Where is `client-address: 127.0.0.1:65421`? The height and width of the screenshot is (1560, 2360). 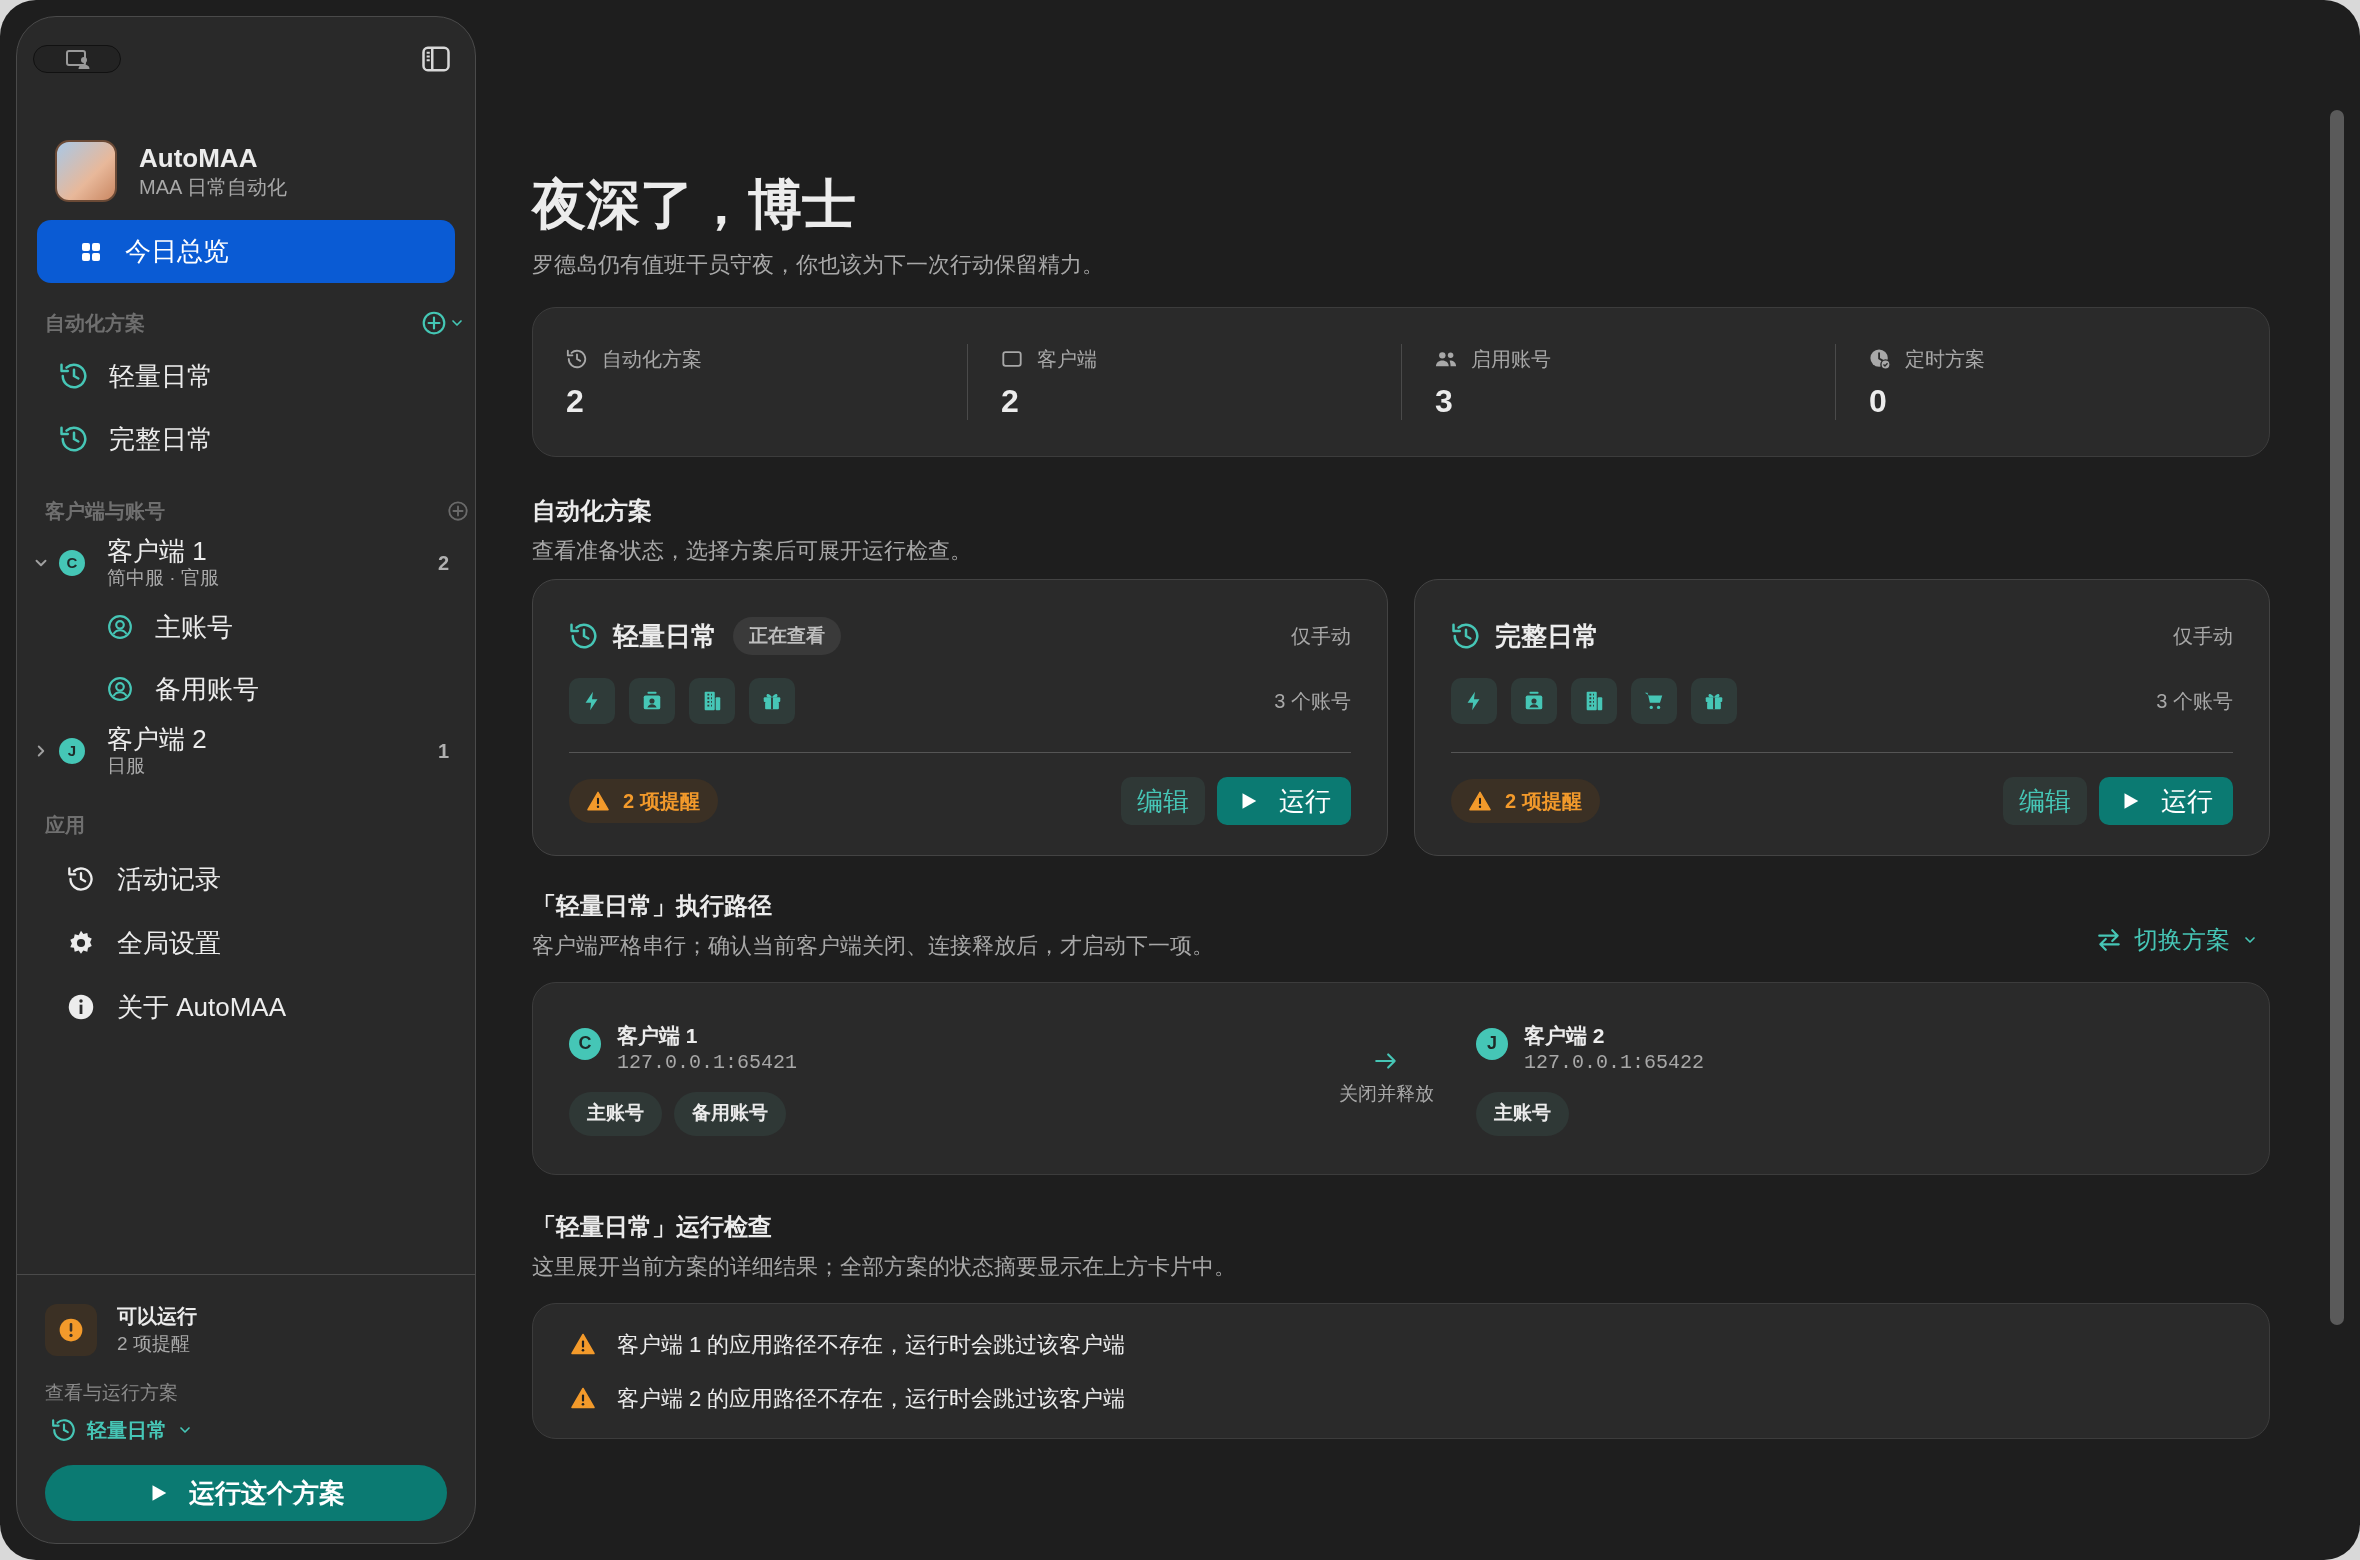 client-address: 127.0.0.1:65421 is located at coordinates (707, 1062).